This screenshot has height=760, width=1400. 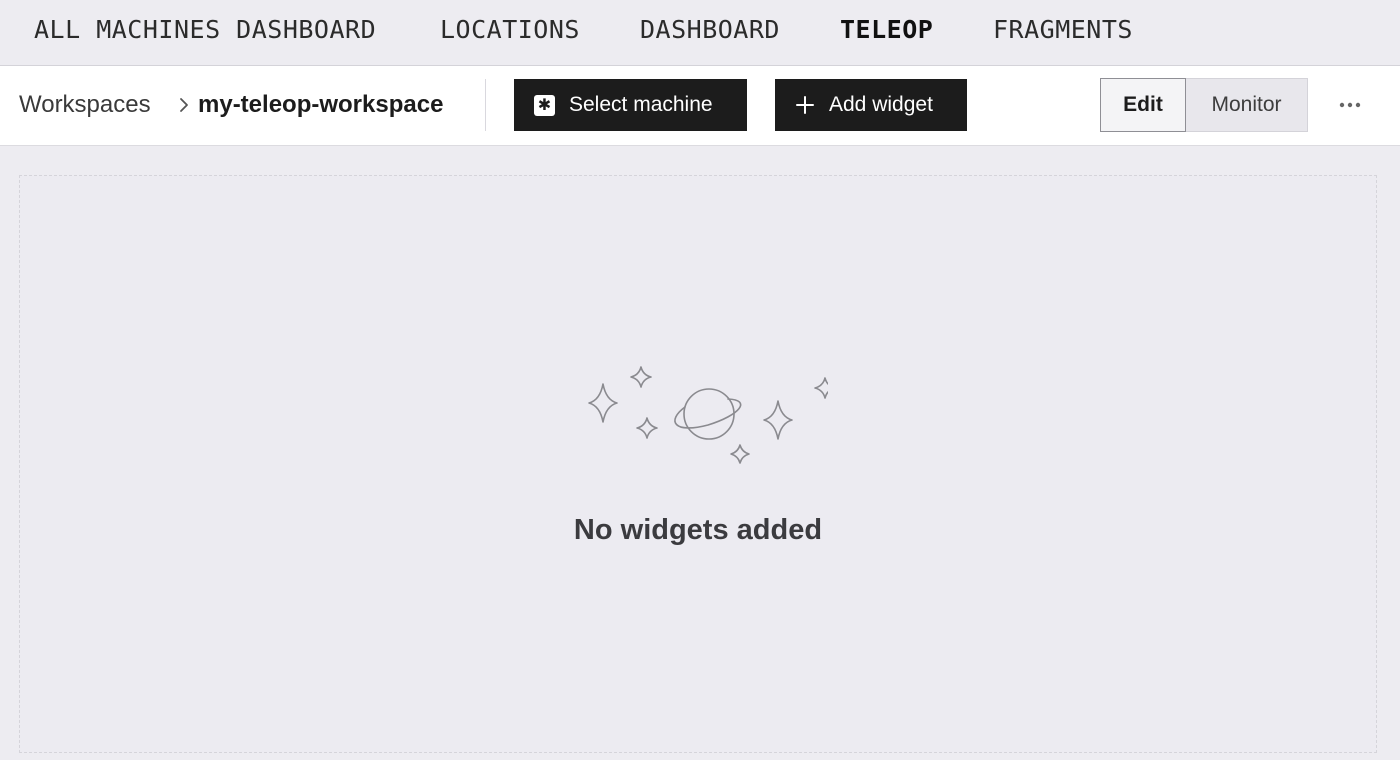 I want to click on plus-icon, so click(x=805, y=105).